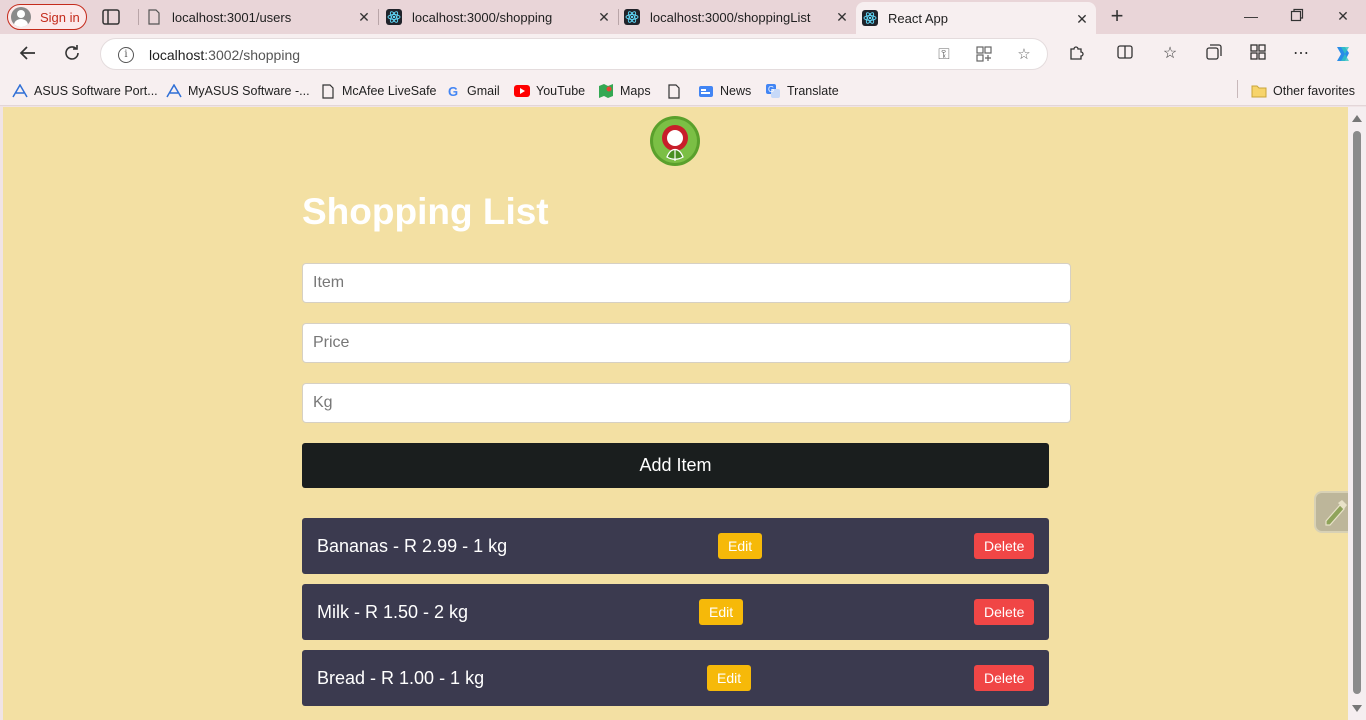  I want to click on favorite-star-icon: ☆, so click(1024, 55).